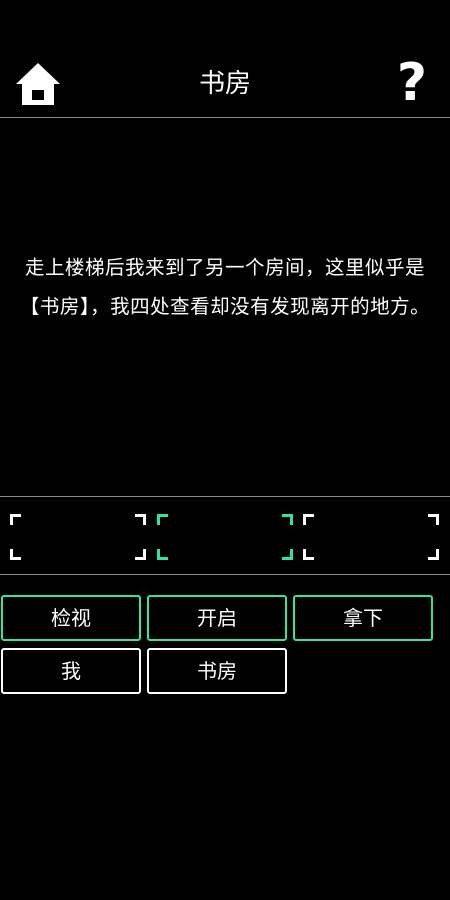 This screenshot has height=900, width=450. Describe the element at coordinates (71, 618) in the screenshot. I see `examine-button: 检视` at that location.